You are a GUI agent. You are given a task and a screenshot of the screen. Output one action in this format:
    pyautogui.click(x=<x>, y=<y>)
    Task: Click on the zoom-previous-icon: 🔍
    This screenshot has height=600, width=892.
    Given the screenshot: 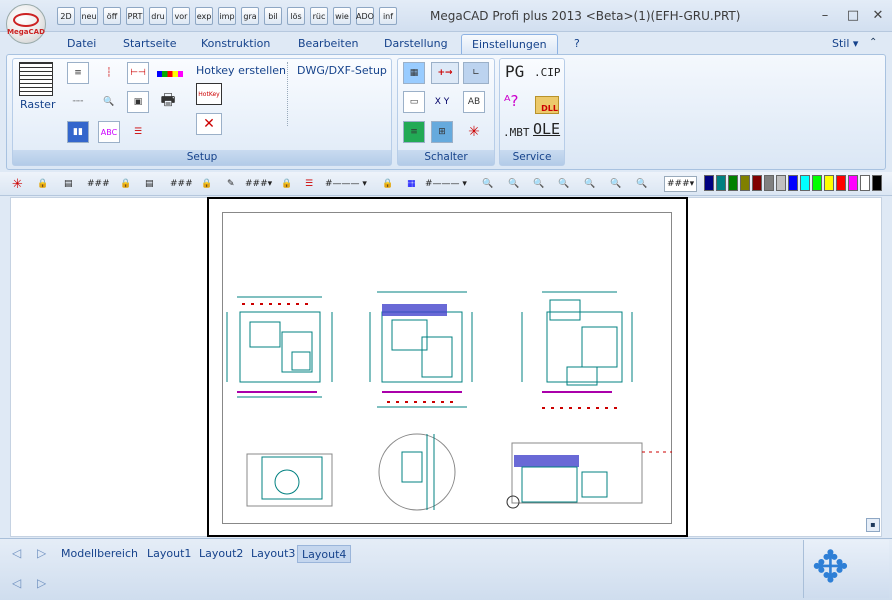 What is the action you would take?
    pyautogui.click(x=589, y=184)
    